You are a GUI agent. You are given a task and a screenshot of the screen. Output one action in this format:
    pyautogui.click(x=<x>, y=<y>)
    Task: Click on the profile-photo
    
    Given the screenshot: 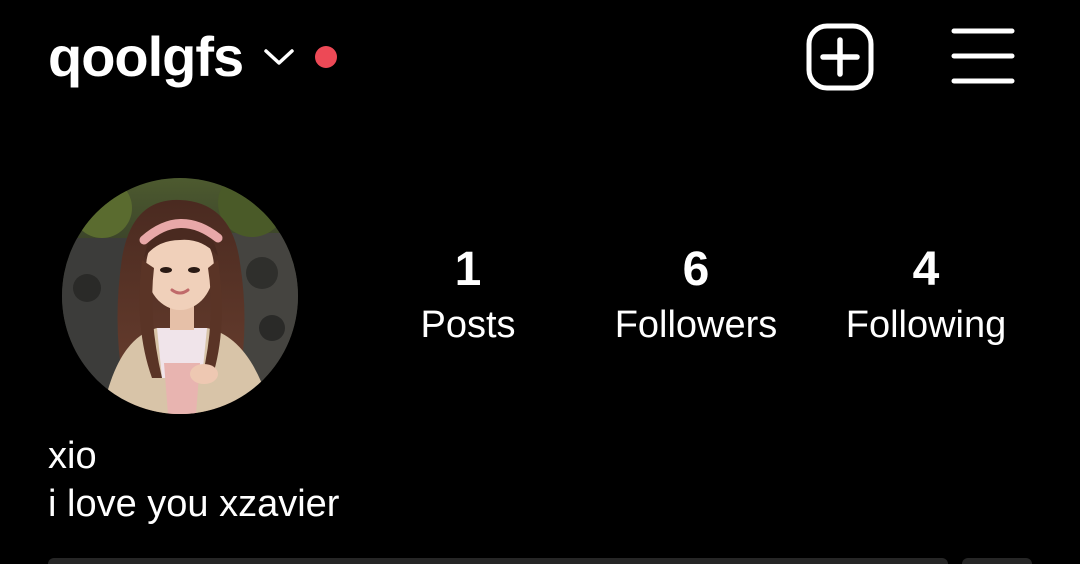 What is the action you would take?
    pyautogui.click(x=180, y=296)
    